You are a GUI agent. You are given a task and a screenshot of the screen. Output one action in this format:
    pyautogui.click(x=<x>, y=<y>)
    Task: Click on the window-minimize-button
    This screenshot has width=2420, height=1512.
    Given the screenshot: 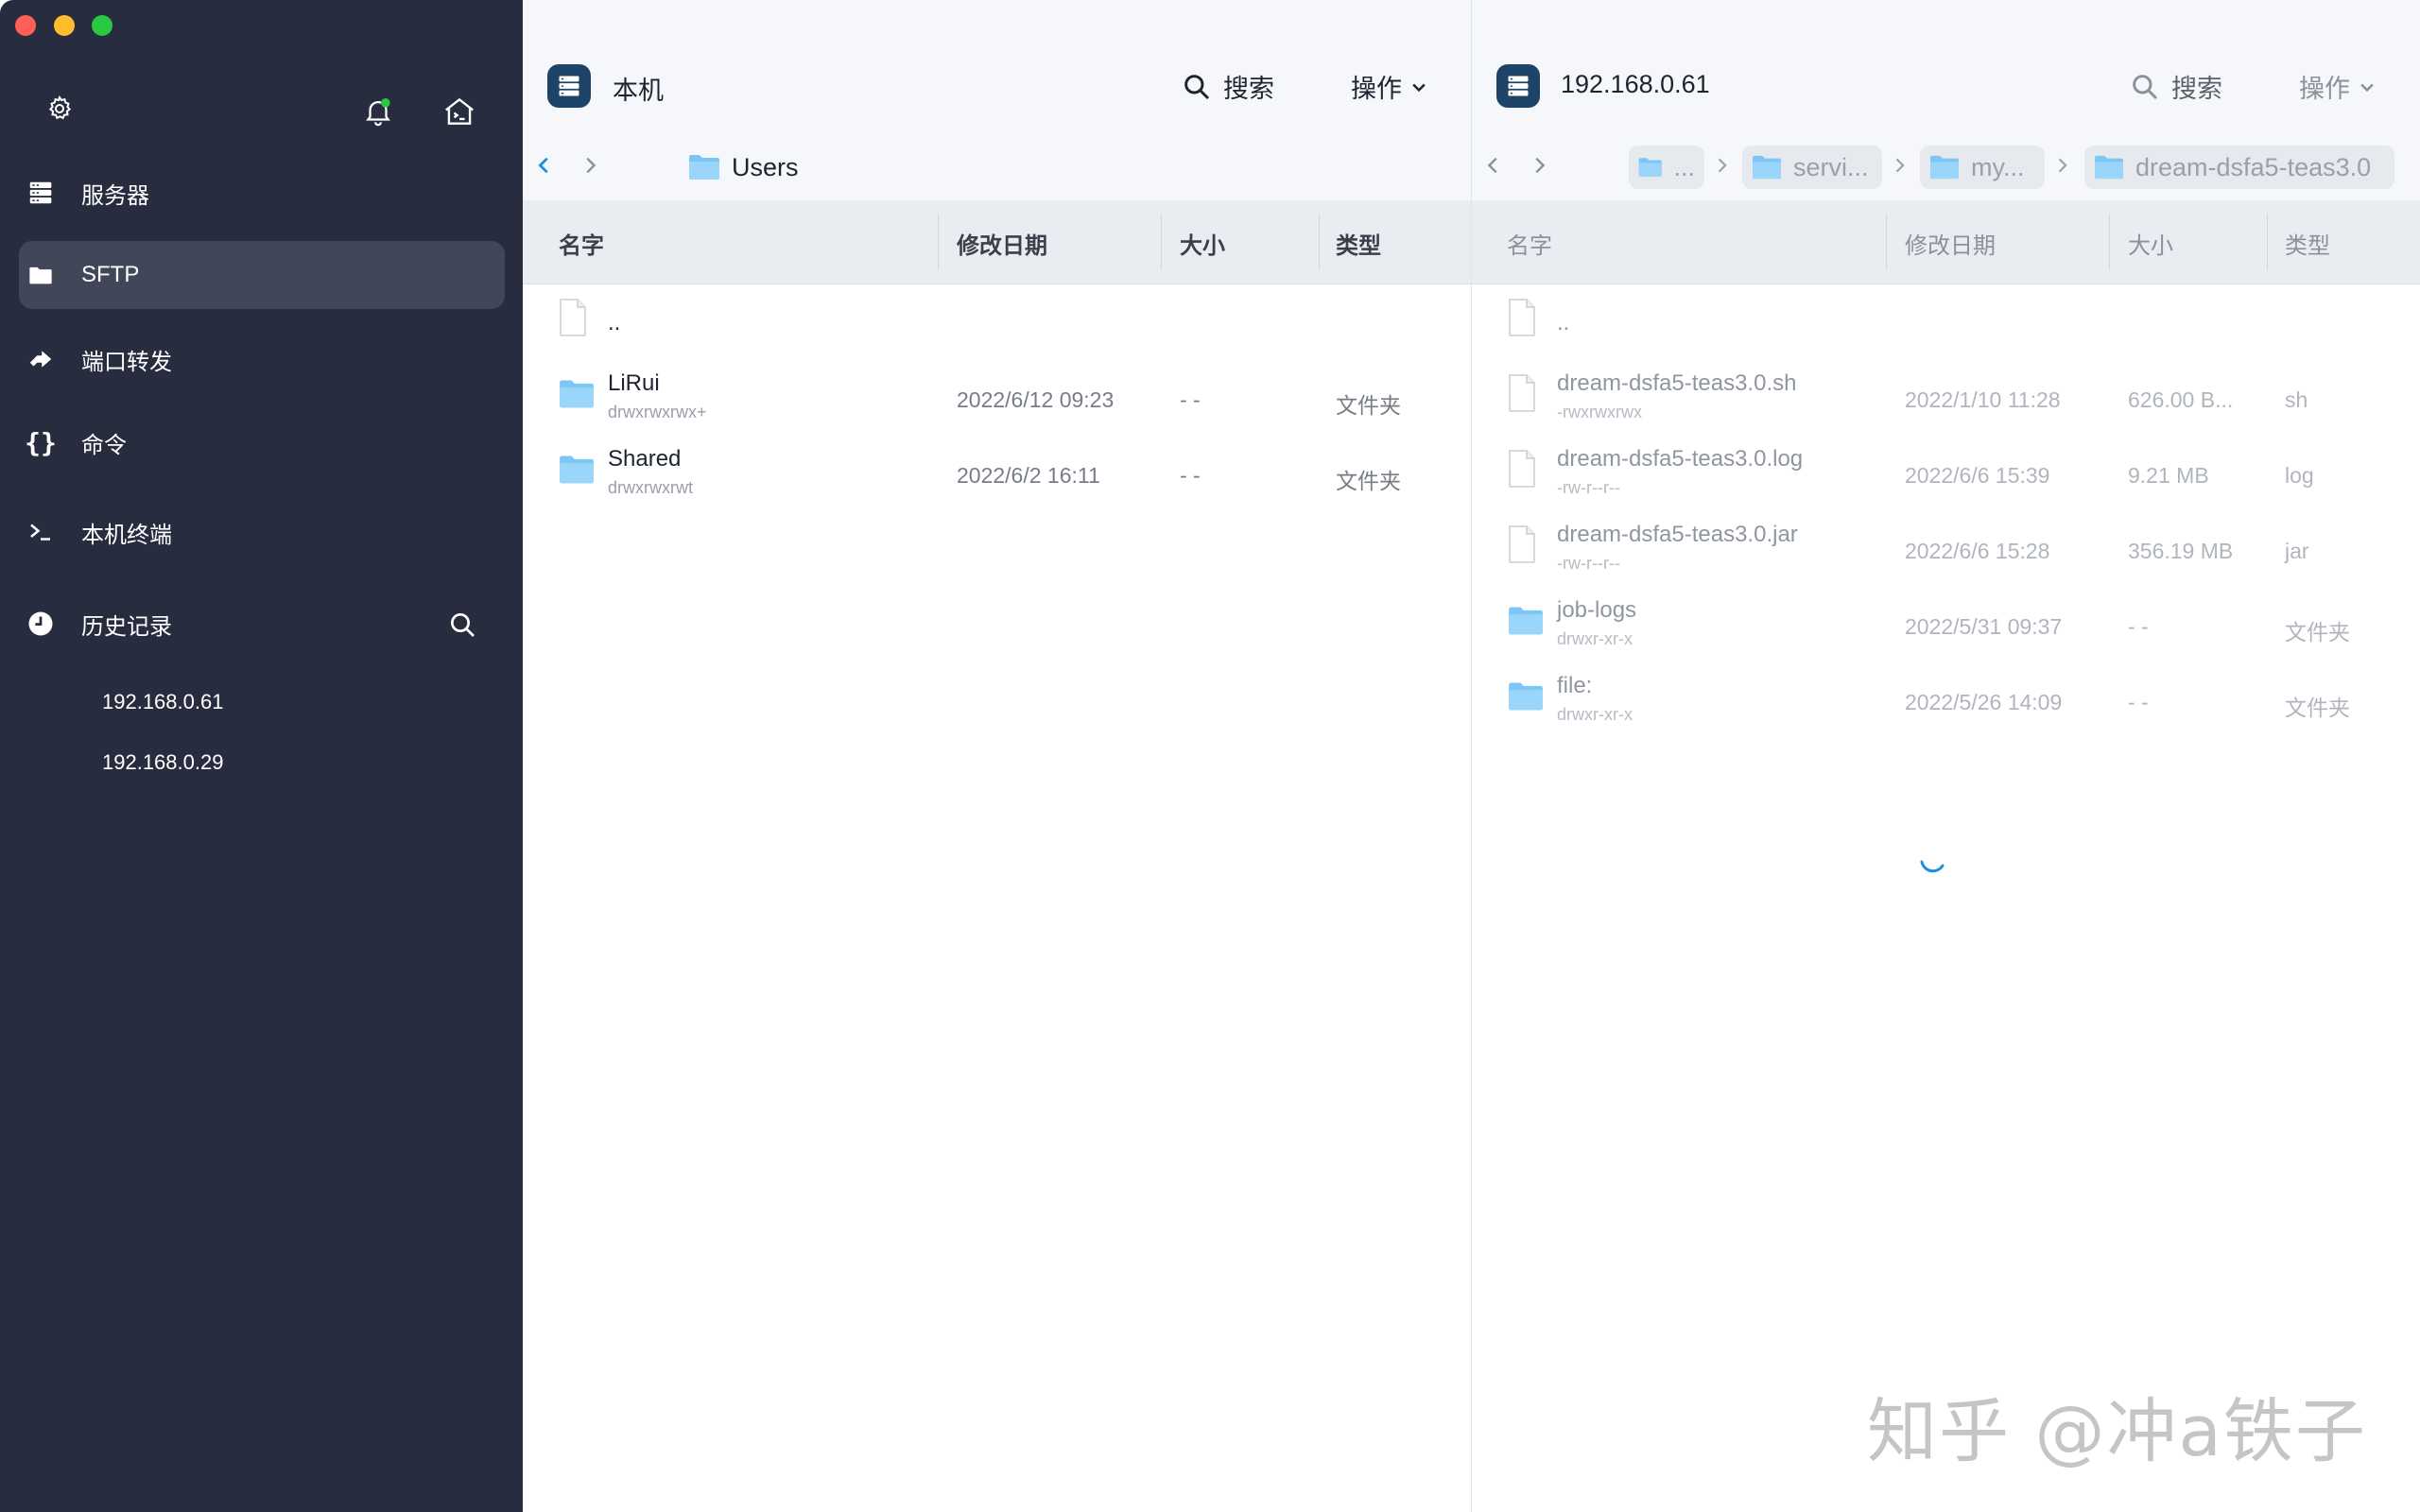 What is the action you would take?
    pyautogui.click(x=64, y=25)
    